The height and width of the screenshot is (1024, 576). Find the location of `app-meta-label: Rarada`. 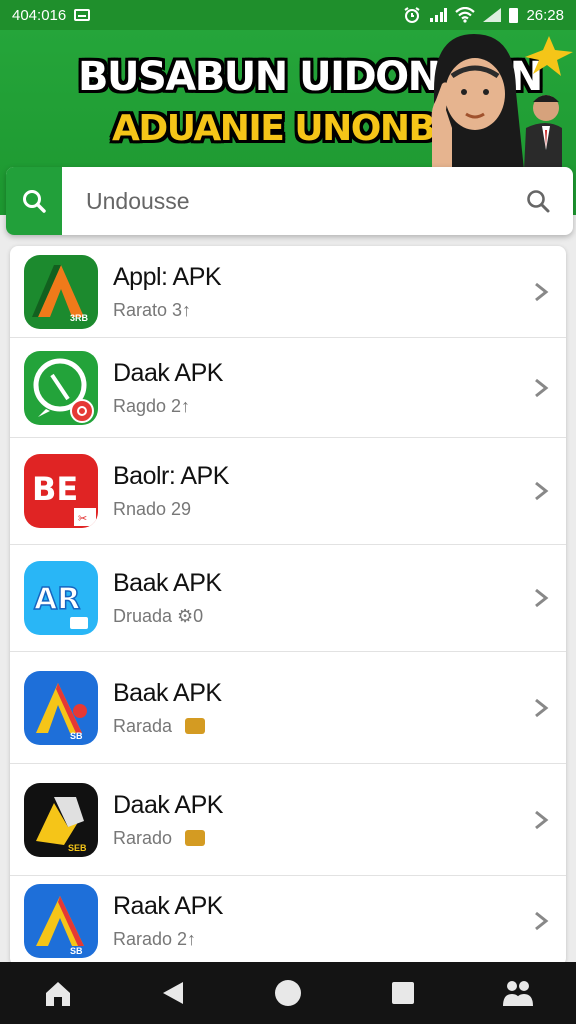

app-meta-label: Rarada is located at coordinates (143, 725).